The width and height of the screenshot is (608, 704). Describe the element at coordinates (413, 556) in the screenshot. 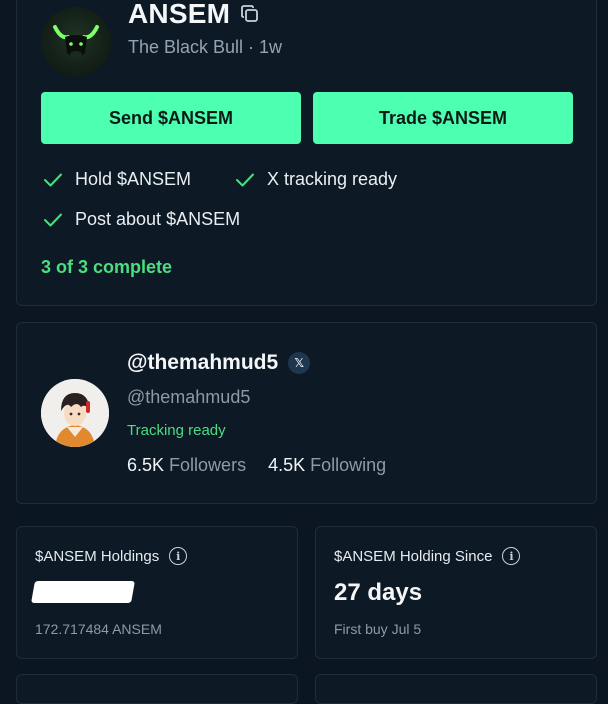

I see `since-label: $ANSEM Holding Since` at that location.